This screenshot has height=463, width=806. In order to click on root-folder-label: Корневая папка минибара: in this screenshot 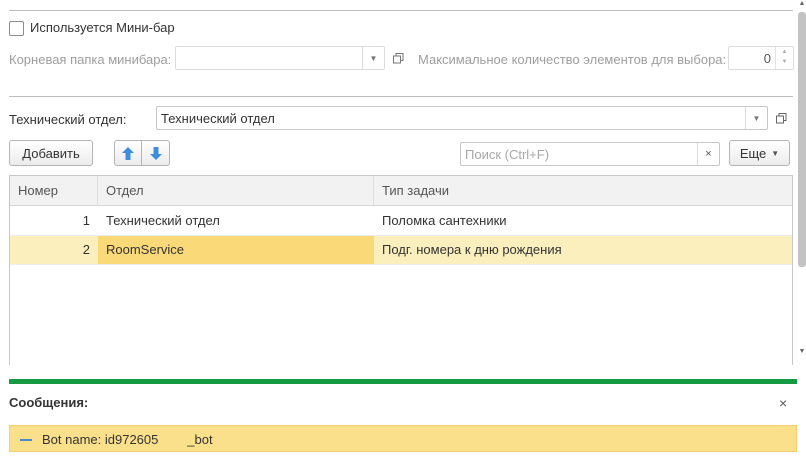, I will do `click(90, 59)`.